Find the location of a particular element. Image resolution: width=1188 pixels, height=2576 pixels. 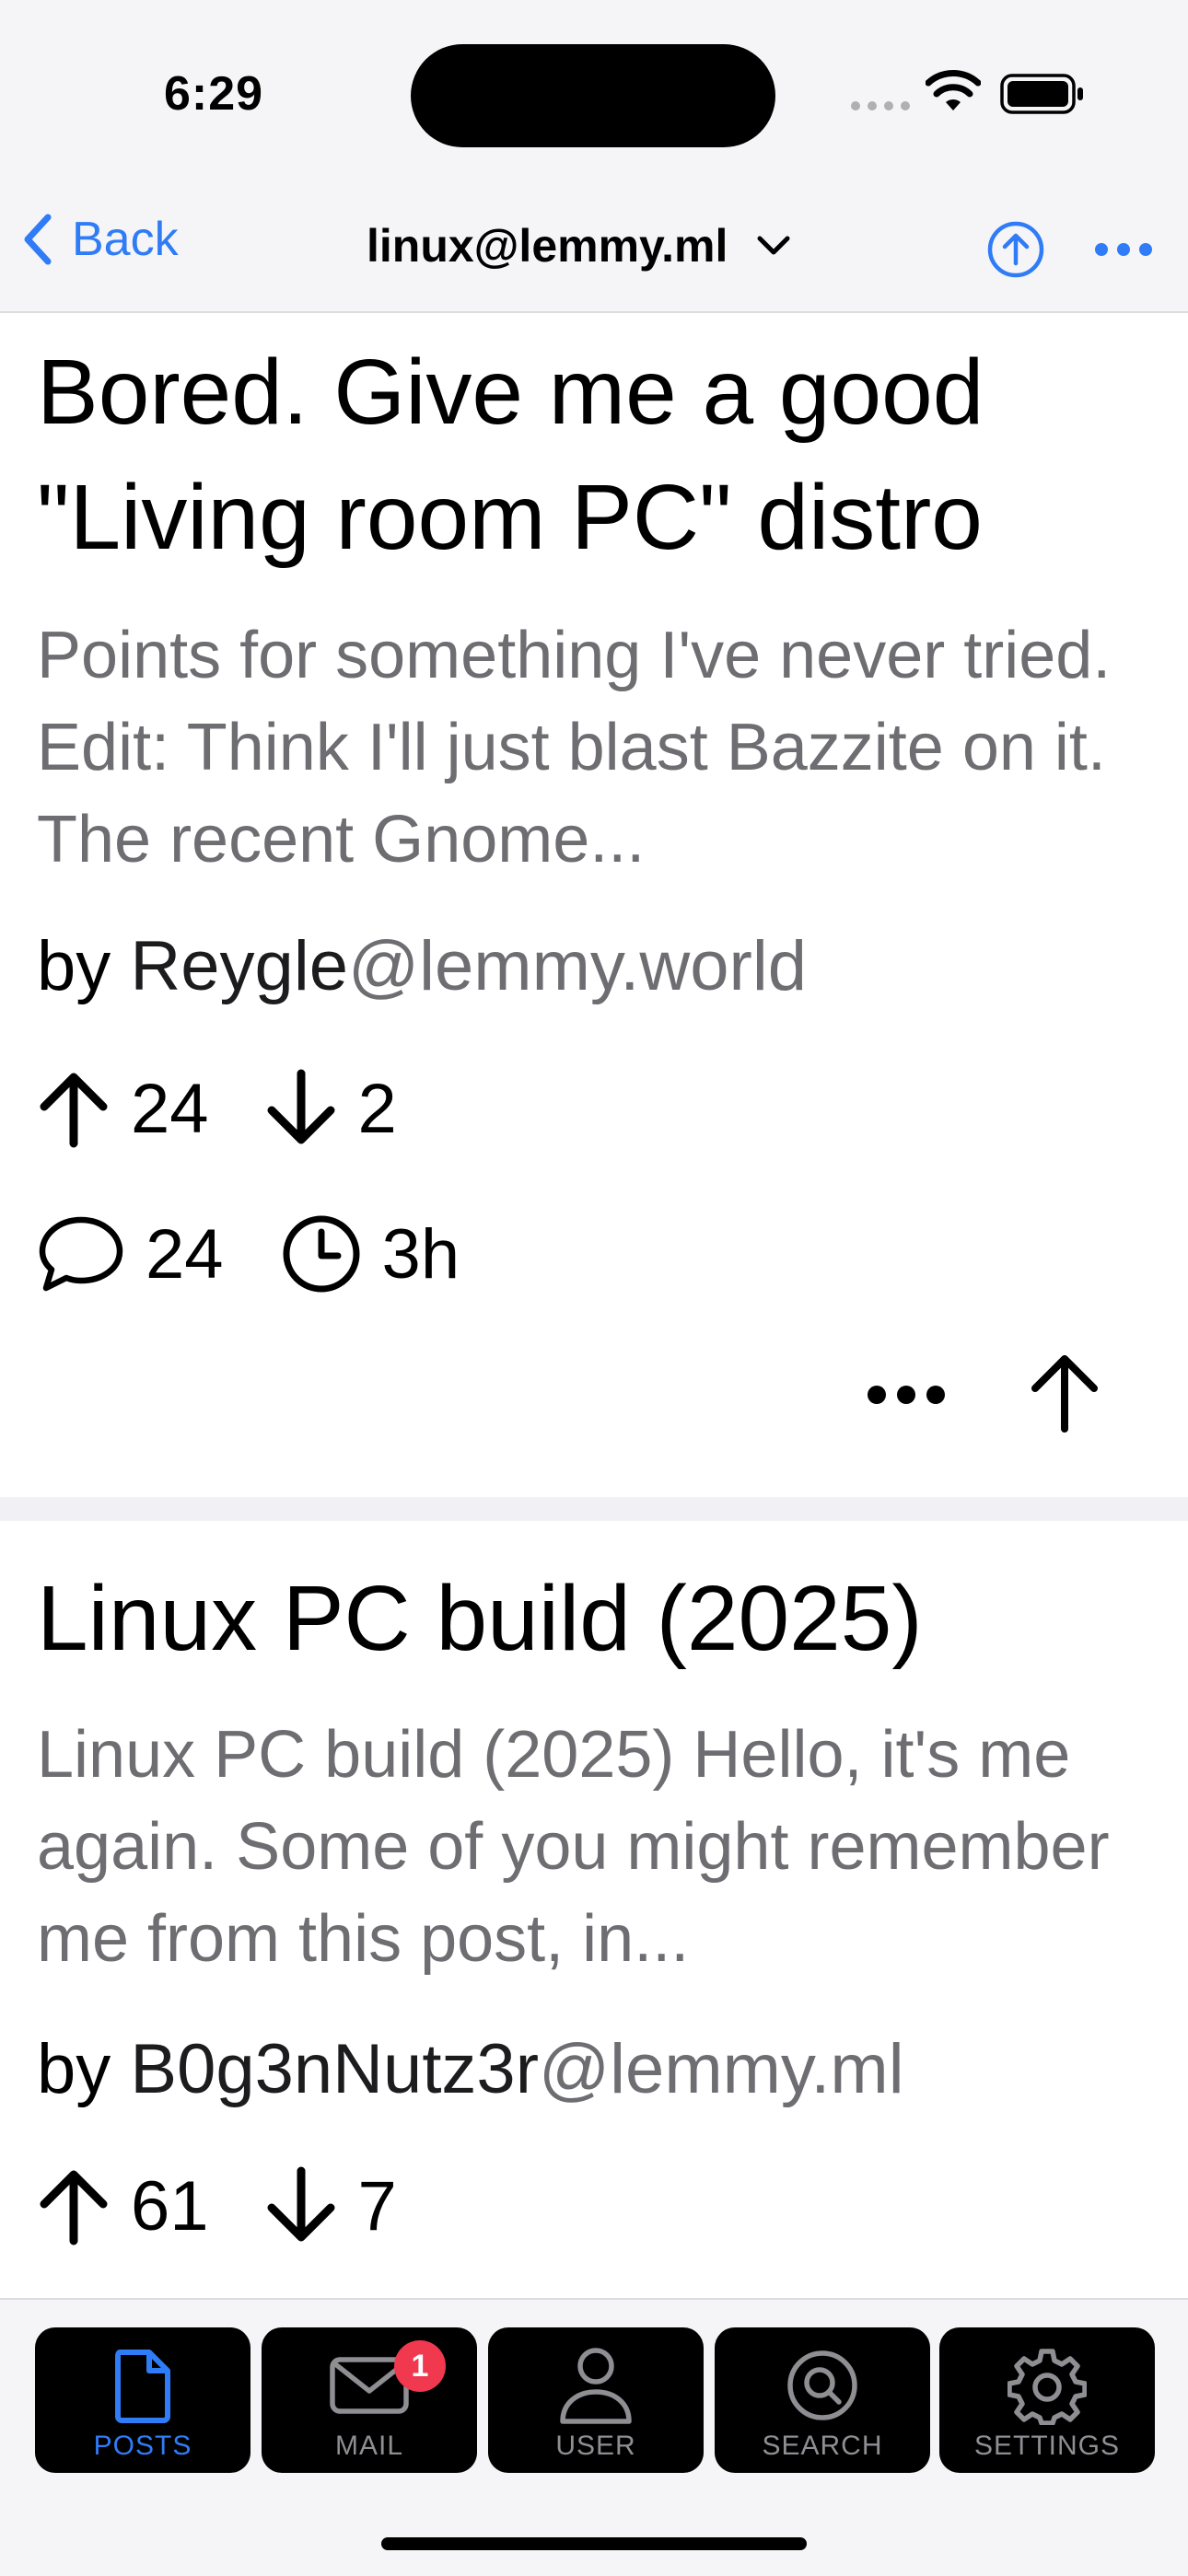

search-icon is located at coordinates (822, 2385).